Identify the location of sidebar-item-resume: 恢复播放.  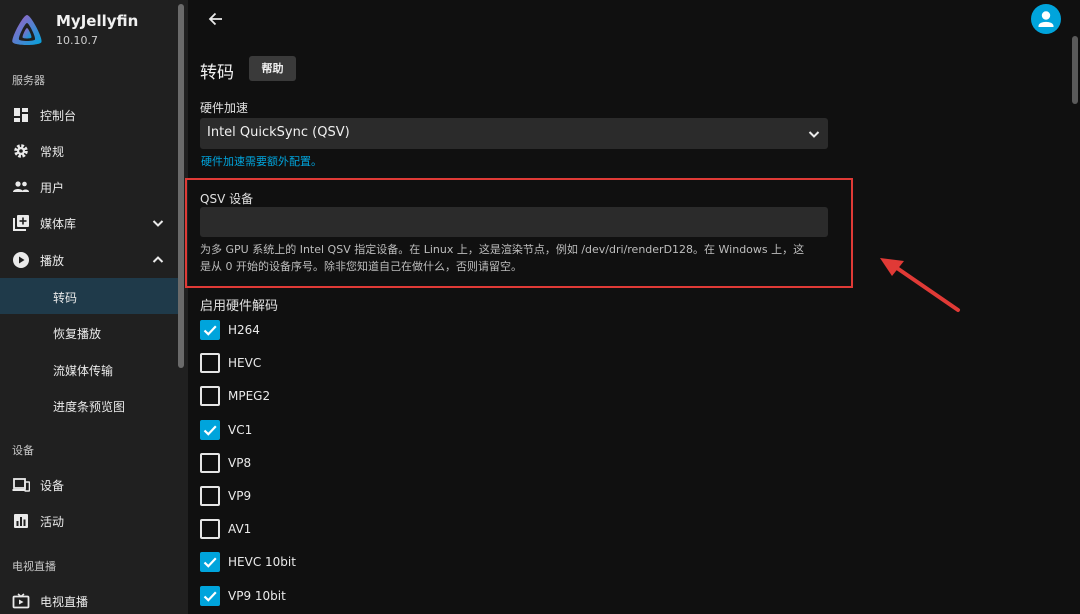
(89, 332).